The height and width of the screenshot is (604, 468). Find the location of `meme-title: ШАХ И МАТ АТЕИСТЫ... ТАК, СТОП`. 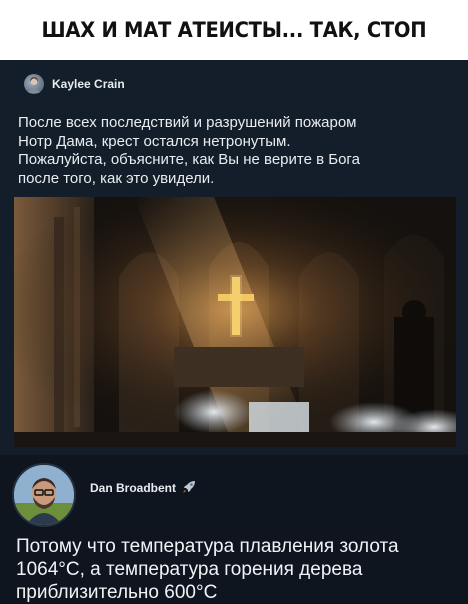

meme-title: ШАХ И МАТ АТЕИСТЫ... ТАК, СТОП is located at coordinates (234, 30).